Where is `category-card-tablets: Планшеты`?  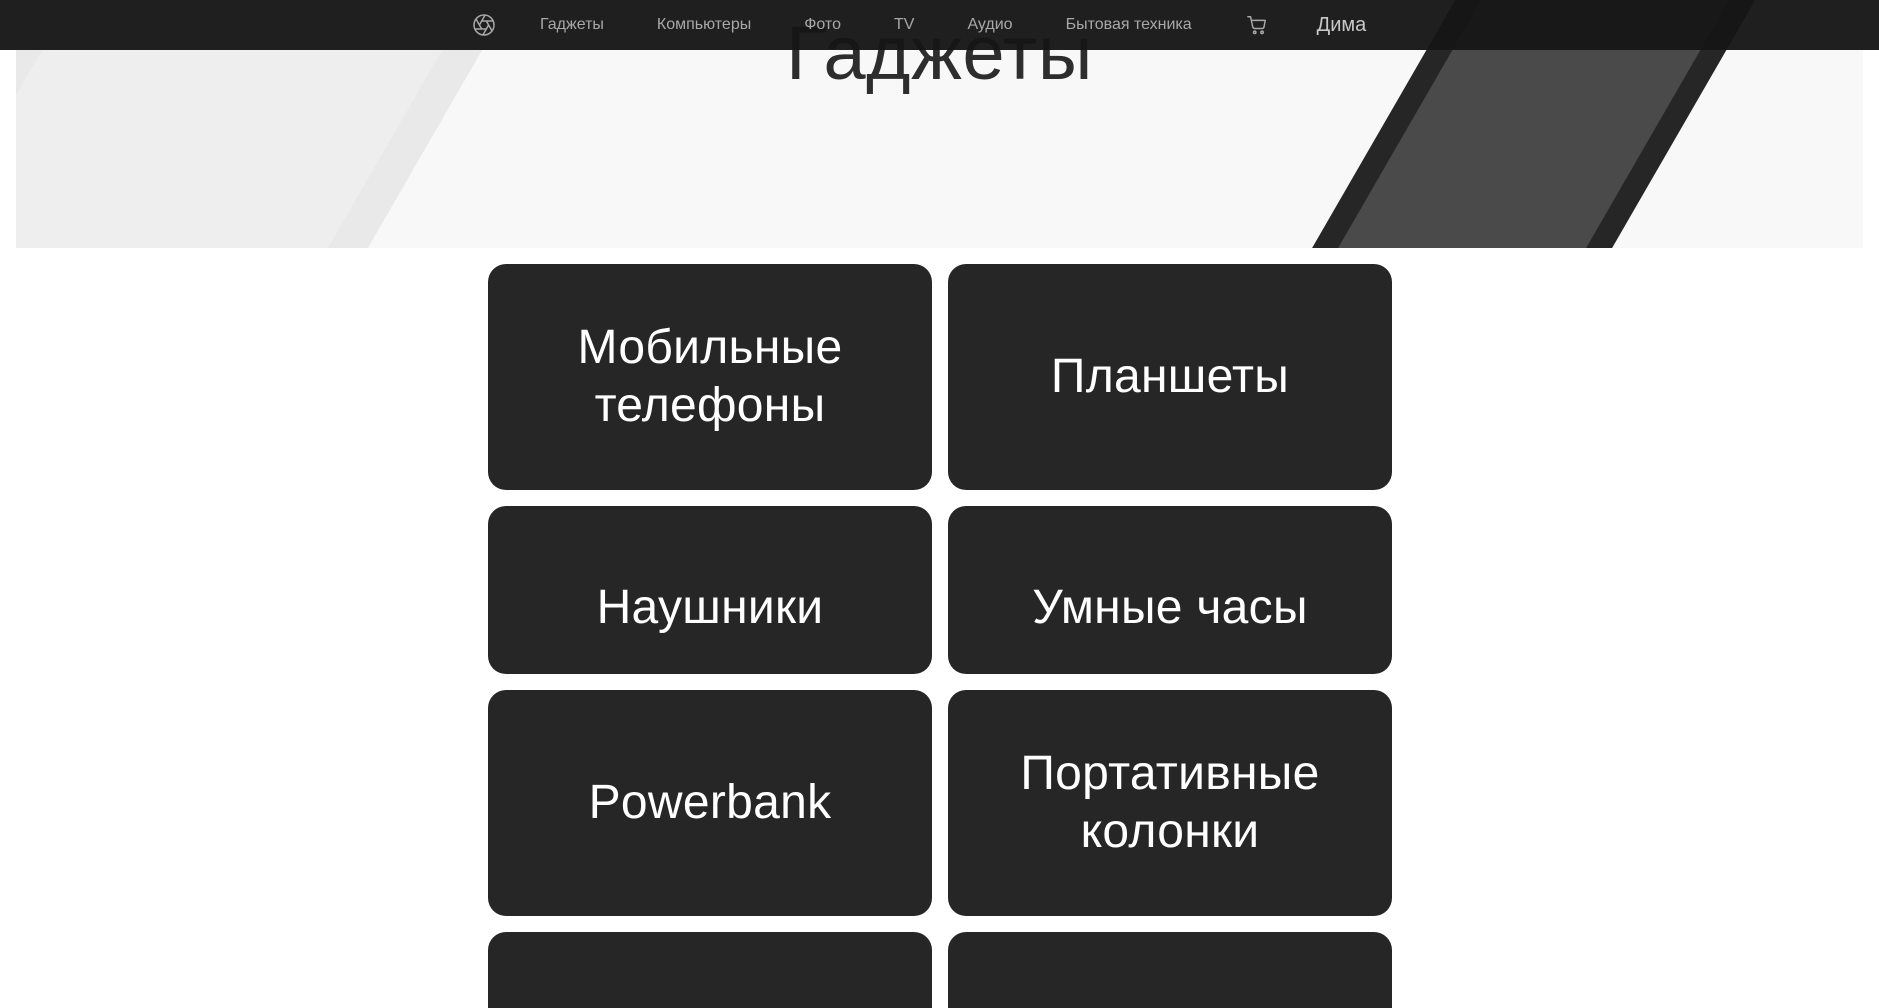
category-card-tablets: Планшеты is located at coordinates (1170, 377).